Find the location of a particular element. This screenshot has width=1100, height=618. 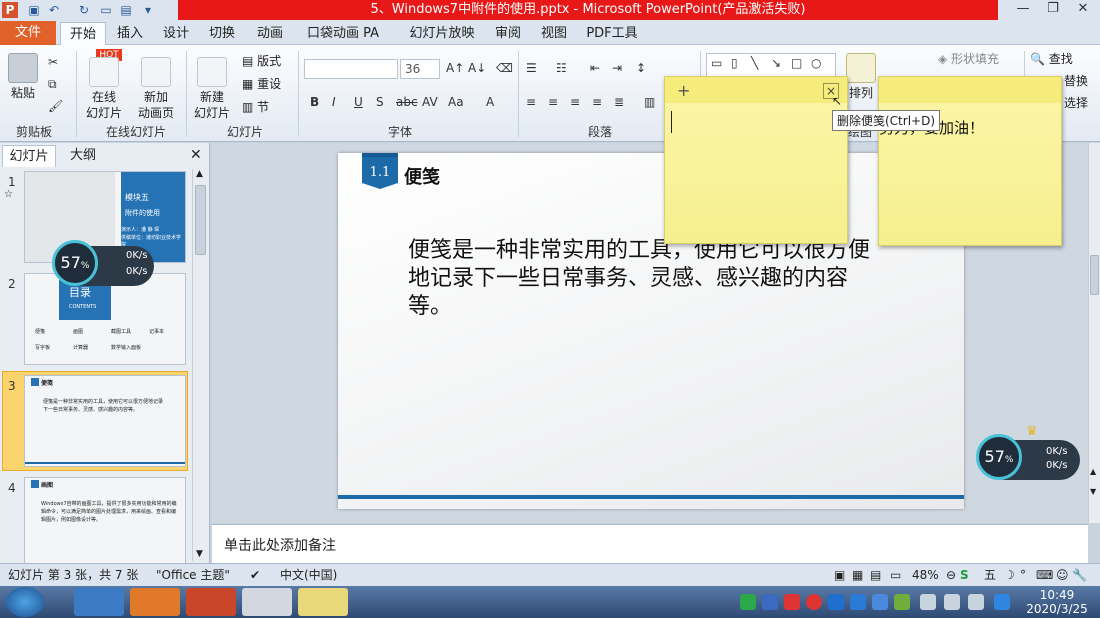

underline-icon: U is located at coordinates (358, 102).